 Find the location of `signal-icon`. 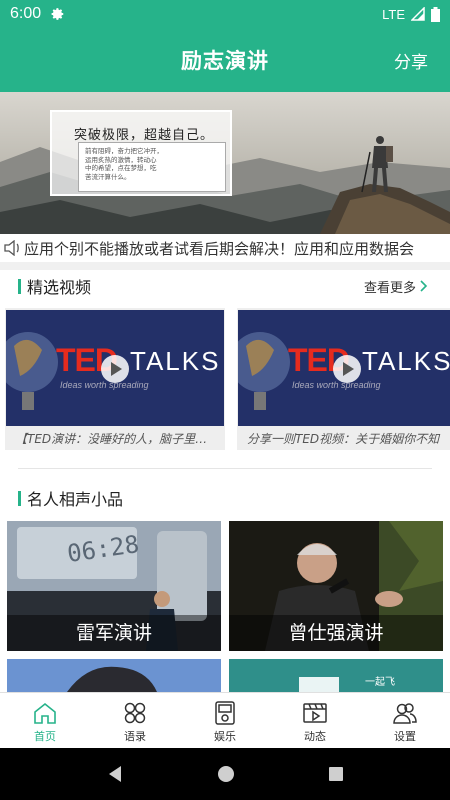

signal-icon is located at coordinates (418, 14).